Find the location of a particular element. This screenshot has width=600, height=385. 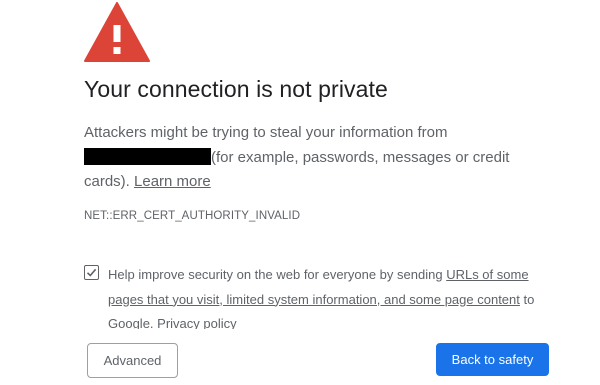

privacy-policy-link: Privacy policy is located at coordinates (196, 322).